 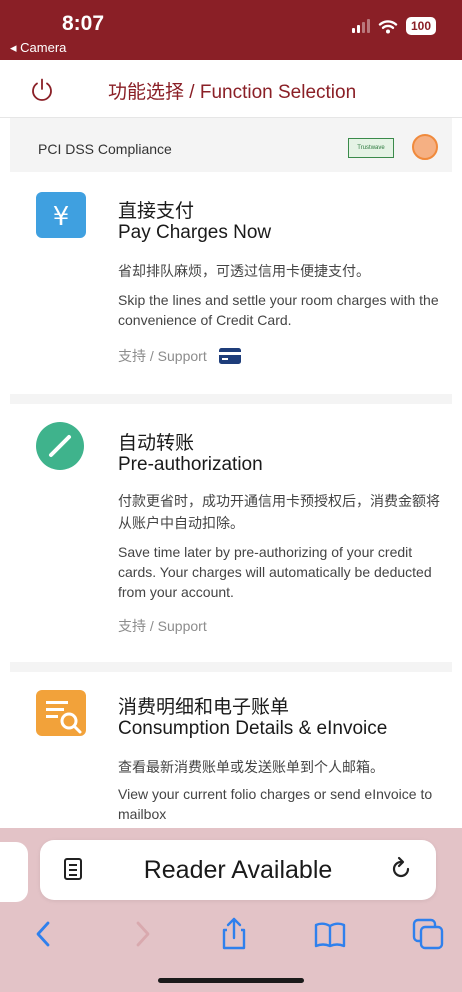 I want to click on wifi-icon, so click(x=388, y=26).